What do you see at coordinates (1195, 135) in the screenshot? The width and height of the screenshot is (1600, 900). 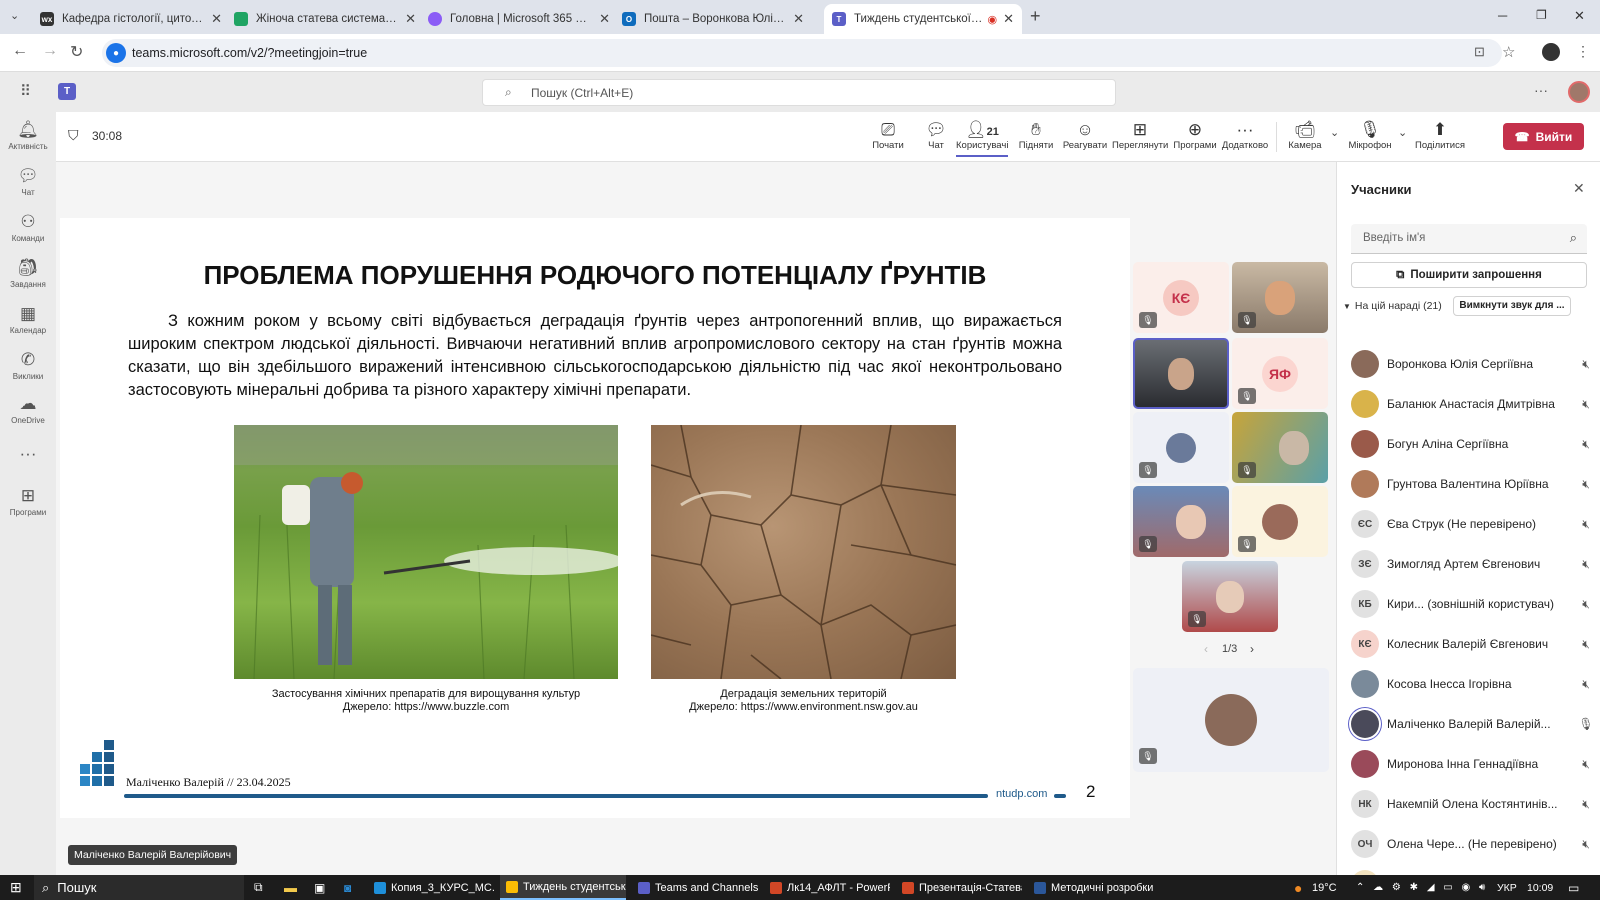 I see `apps-button: ⊕ Програми` at bounding box center [1195, 135].